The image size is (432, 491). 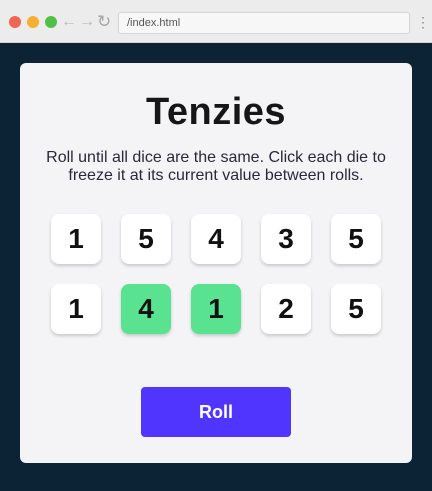 I want to click on roll-button: Roll, so click(x=216, y=412).